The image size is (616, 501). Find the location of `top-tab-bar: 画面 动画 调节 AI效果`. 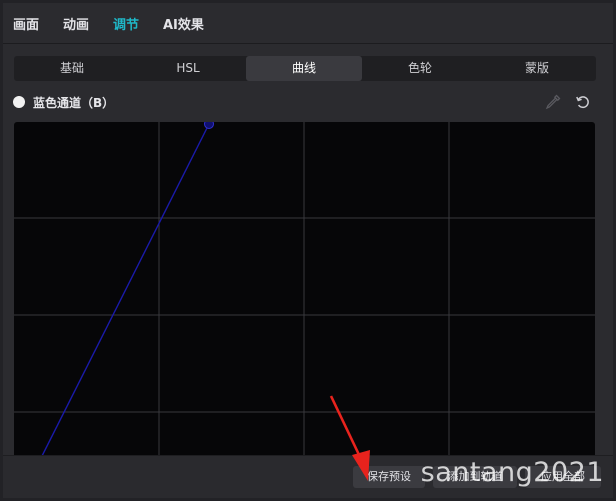

top-tab-bar: 画面 动画 调节 AI效果 is located at coordinates (308, 23).